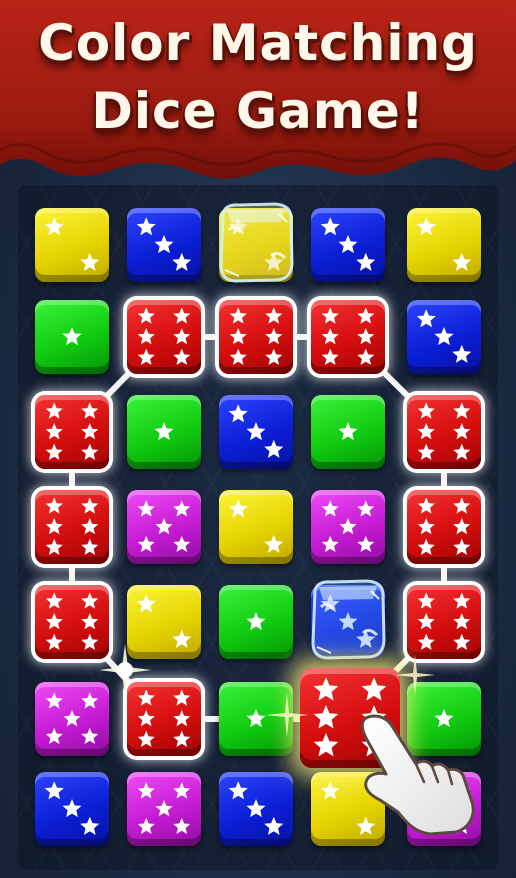 The height and width of the screenshot is (878, 516). I want to click on pointing-hand-icon, so click(417, 775).